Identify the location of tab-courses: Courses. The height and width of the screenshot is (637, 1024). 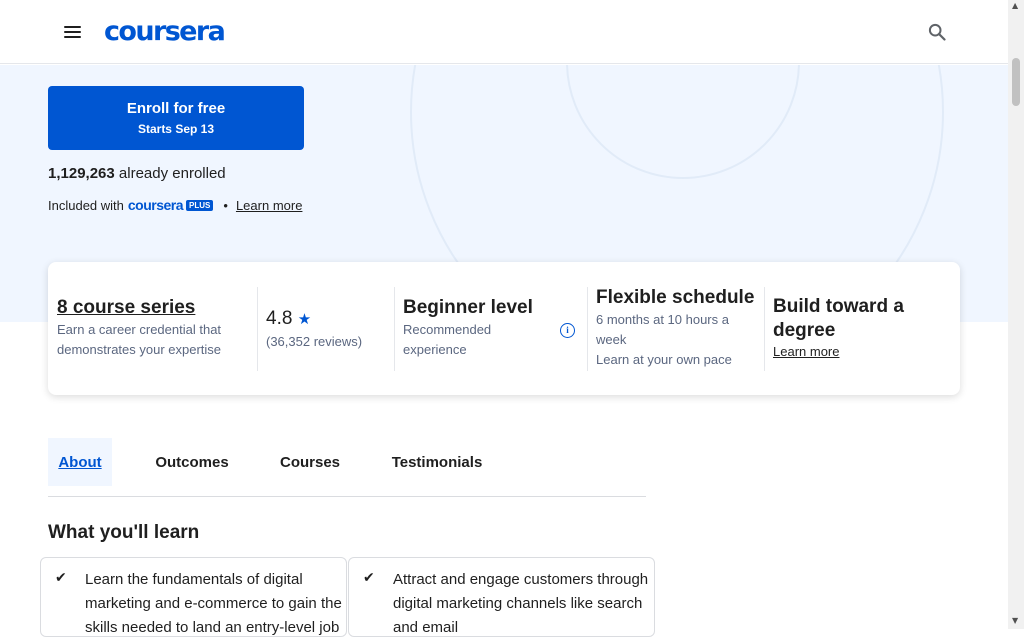
(310, 462).